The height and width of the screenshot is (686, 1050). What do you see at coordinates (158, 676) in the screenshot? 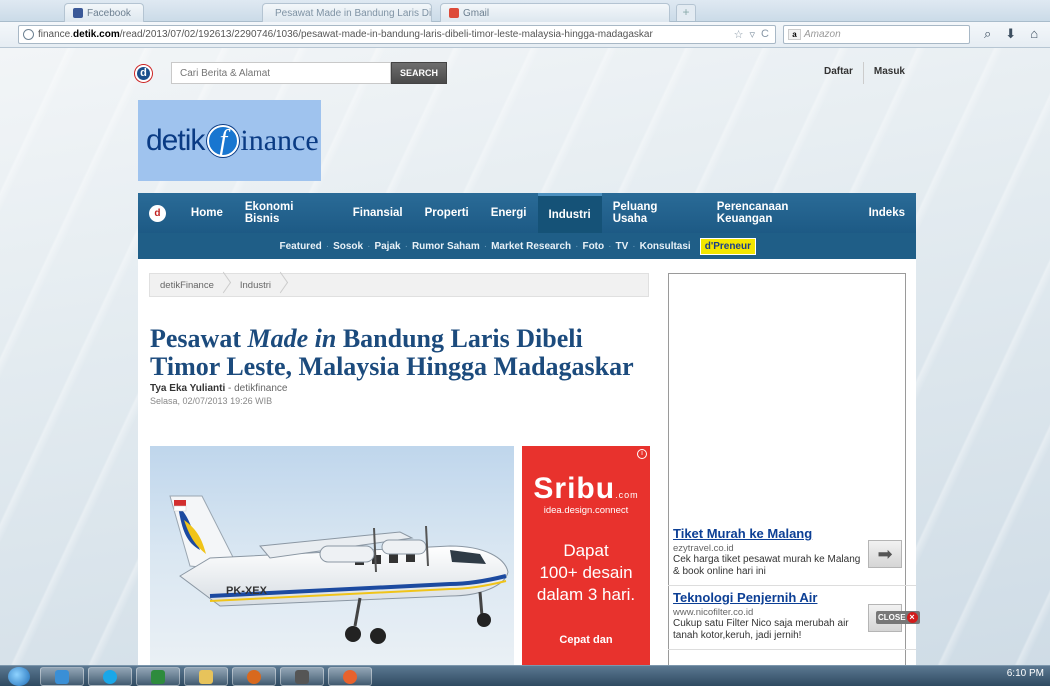
I see `taskbar-excel-icon` at bounding box center [158, 676].